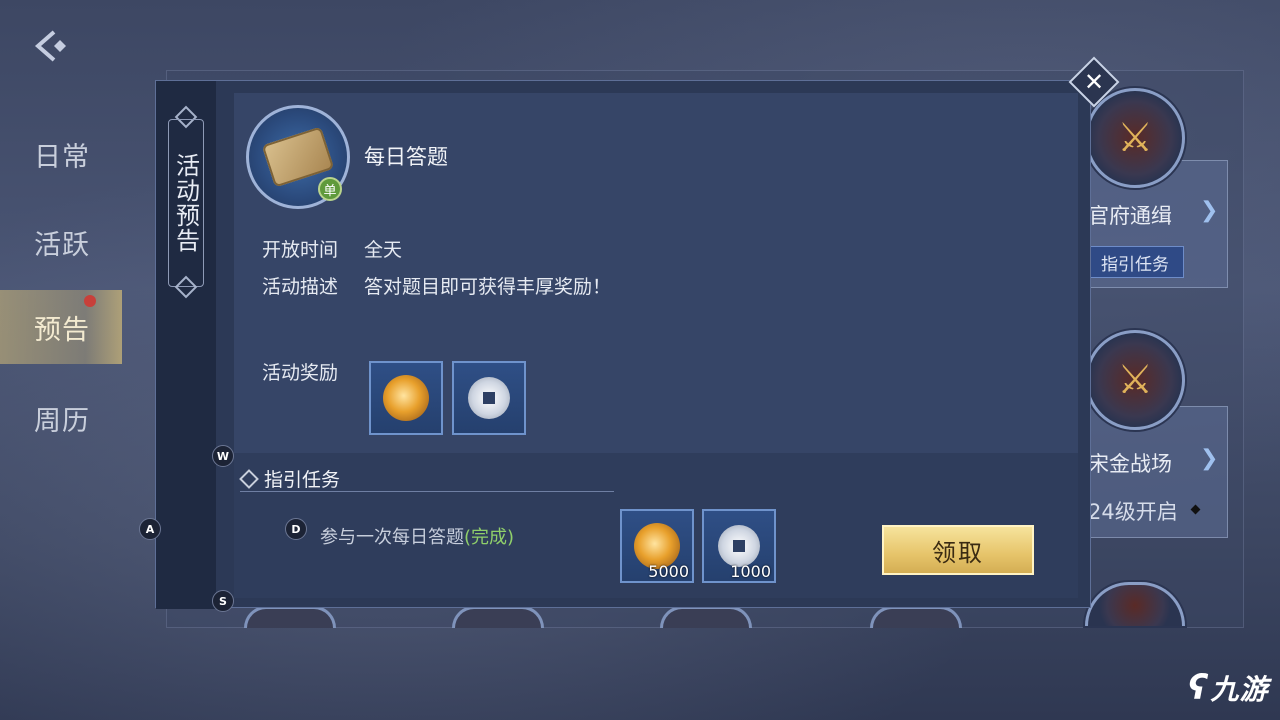  I want to click on event-title: 每日答题, so click(406, 157).